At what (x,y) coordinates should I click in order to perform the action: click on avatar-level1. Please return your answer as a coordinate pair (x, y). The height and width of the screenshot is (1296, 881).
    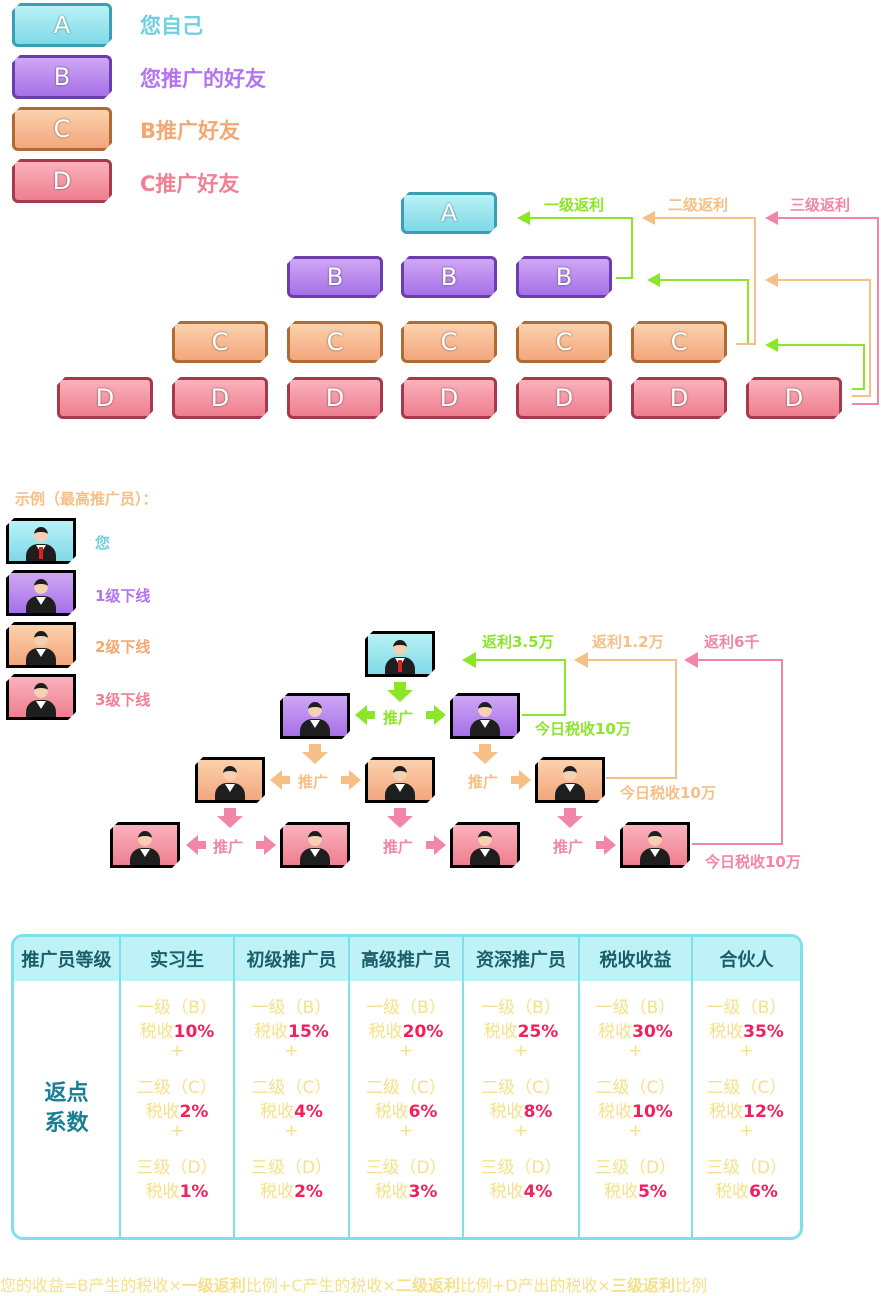
    Looking at the image, I should click on (41, 593).